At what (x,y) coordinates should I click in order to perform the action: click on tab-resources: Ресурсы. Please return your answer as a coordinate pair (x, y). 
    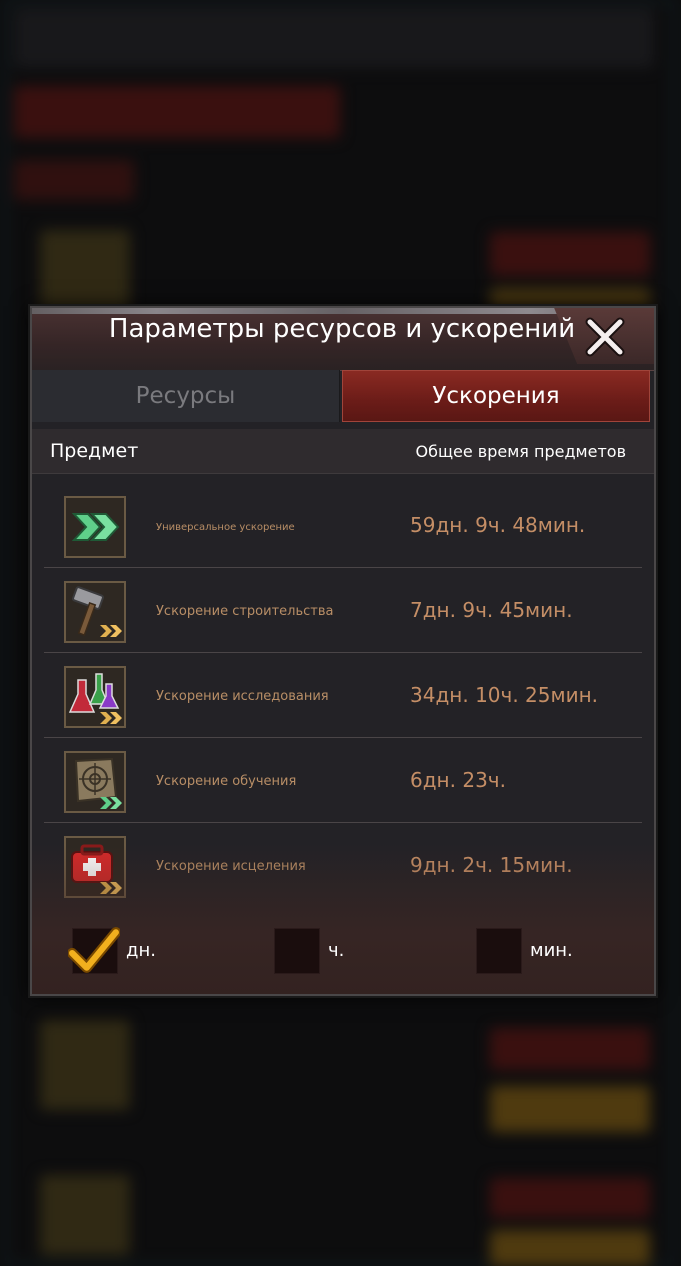
    Looking at the image, I should click on (186, 396).